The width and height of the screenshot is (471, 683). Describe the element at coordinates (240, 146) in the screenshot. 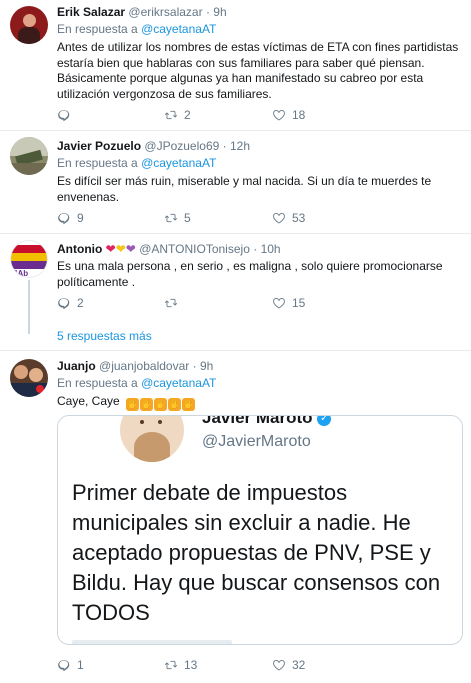

I see `timestamp: 12h` at that location.